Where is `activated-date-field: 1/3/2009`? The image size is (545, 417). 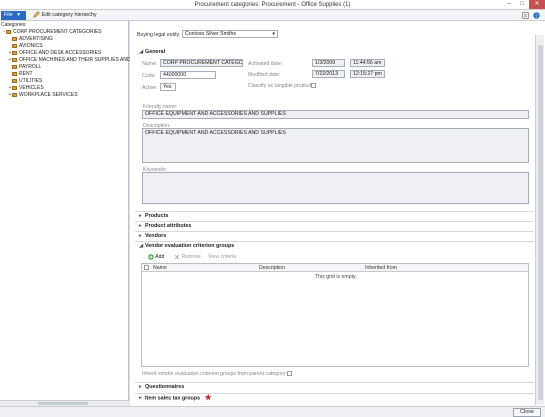 activated-date-field: 1/3/2009 is located at coordinates (328, 63).